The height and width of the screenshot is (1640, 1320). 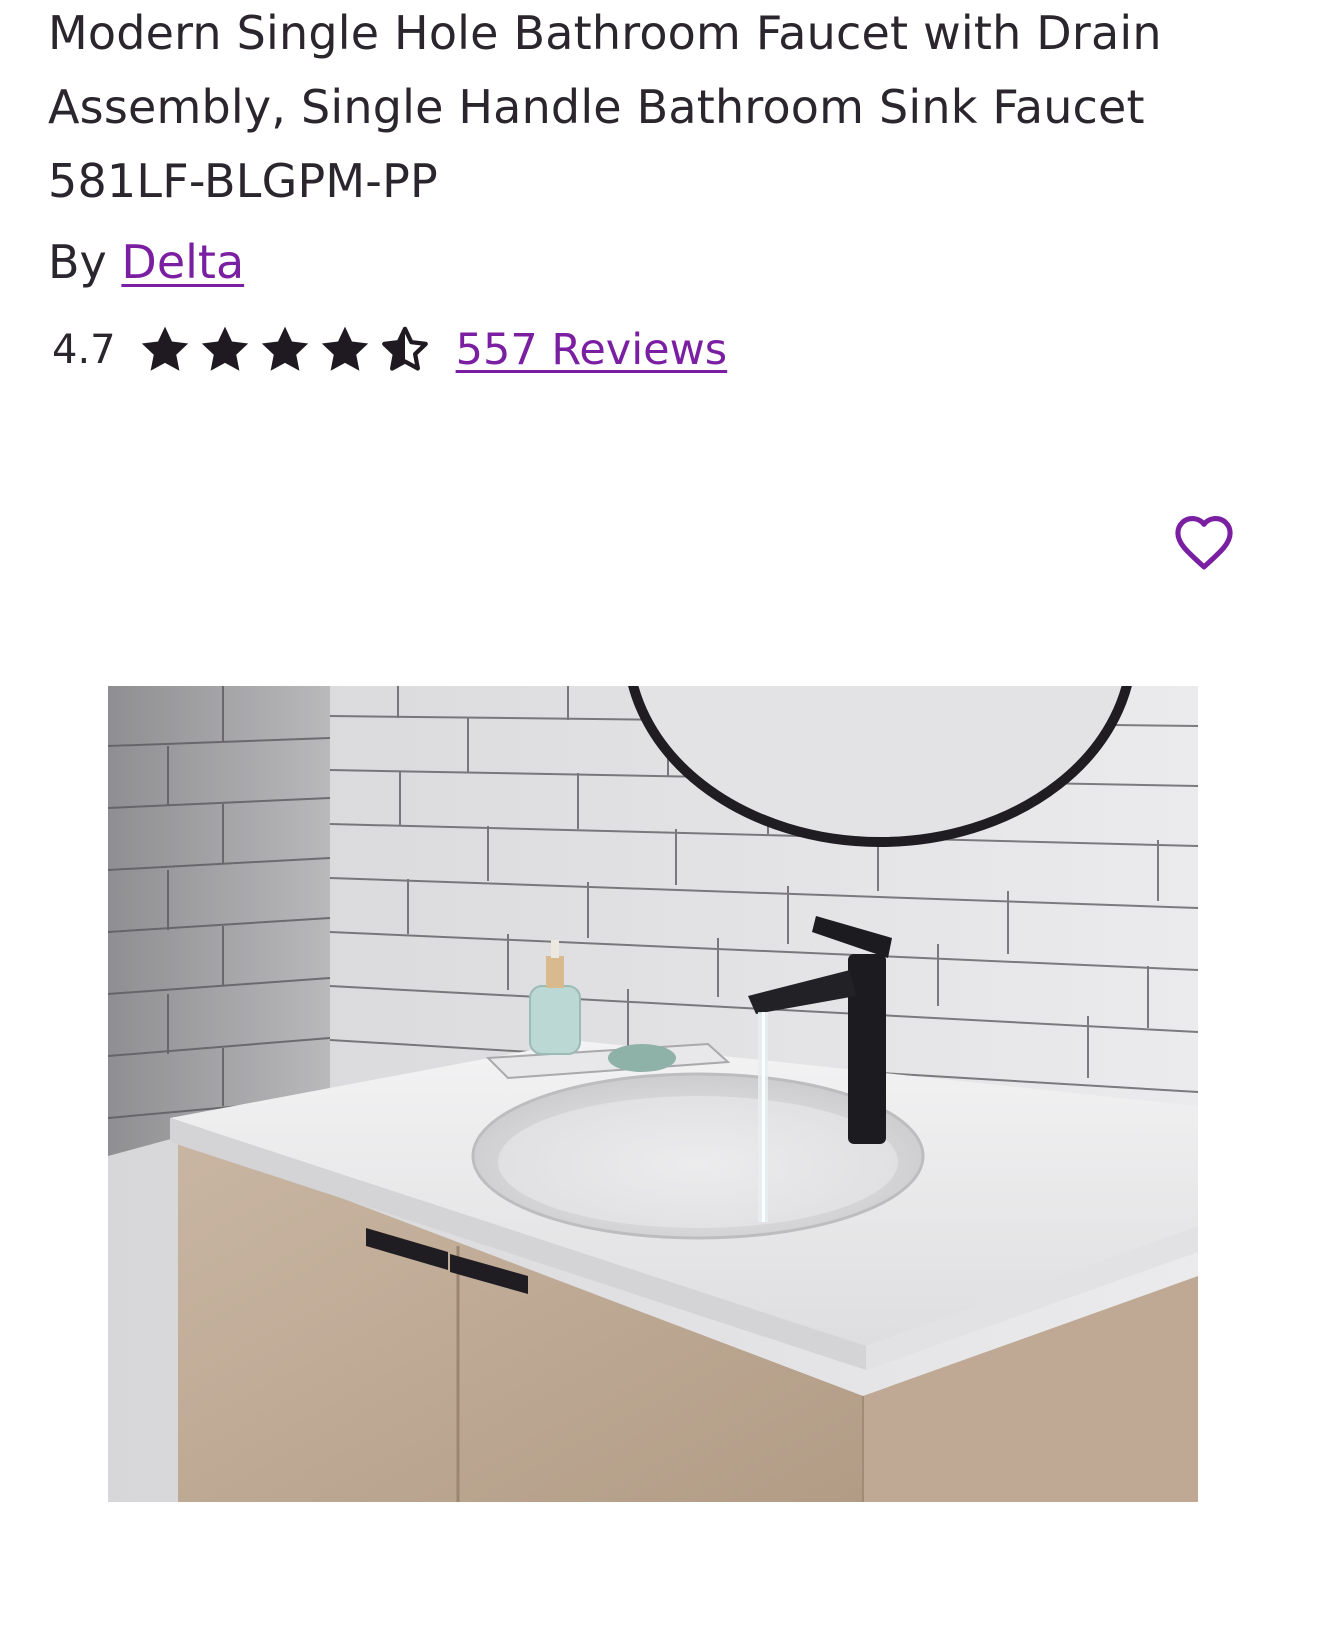 What do you see at coordinates (77, 262) in the screenshot?
I see `by-label: By` at bounding box center [77, 262].